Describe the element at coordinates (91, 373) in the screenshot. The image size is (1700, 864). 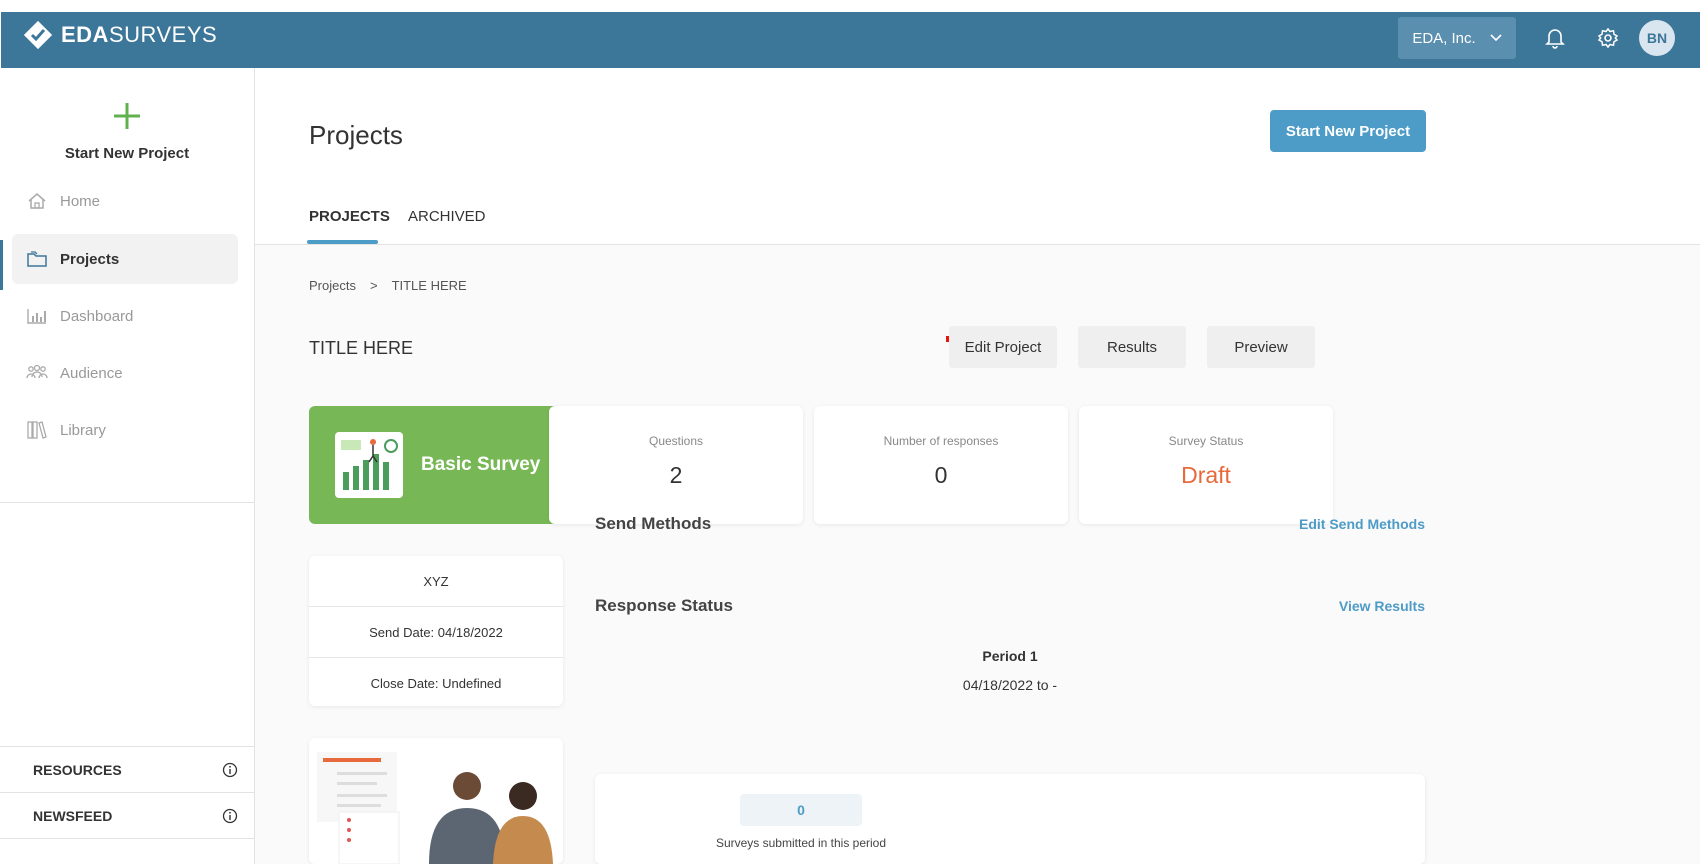
I see `sidebar-item-label: Audience` at that location.